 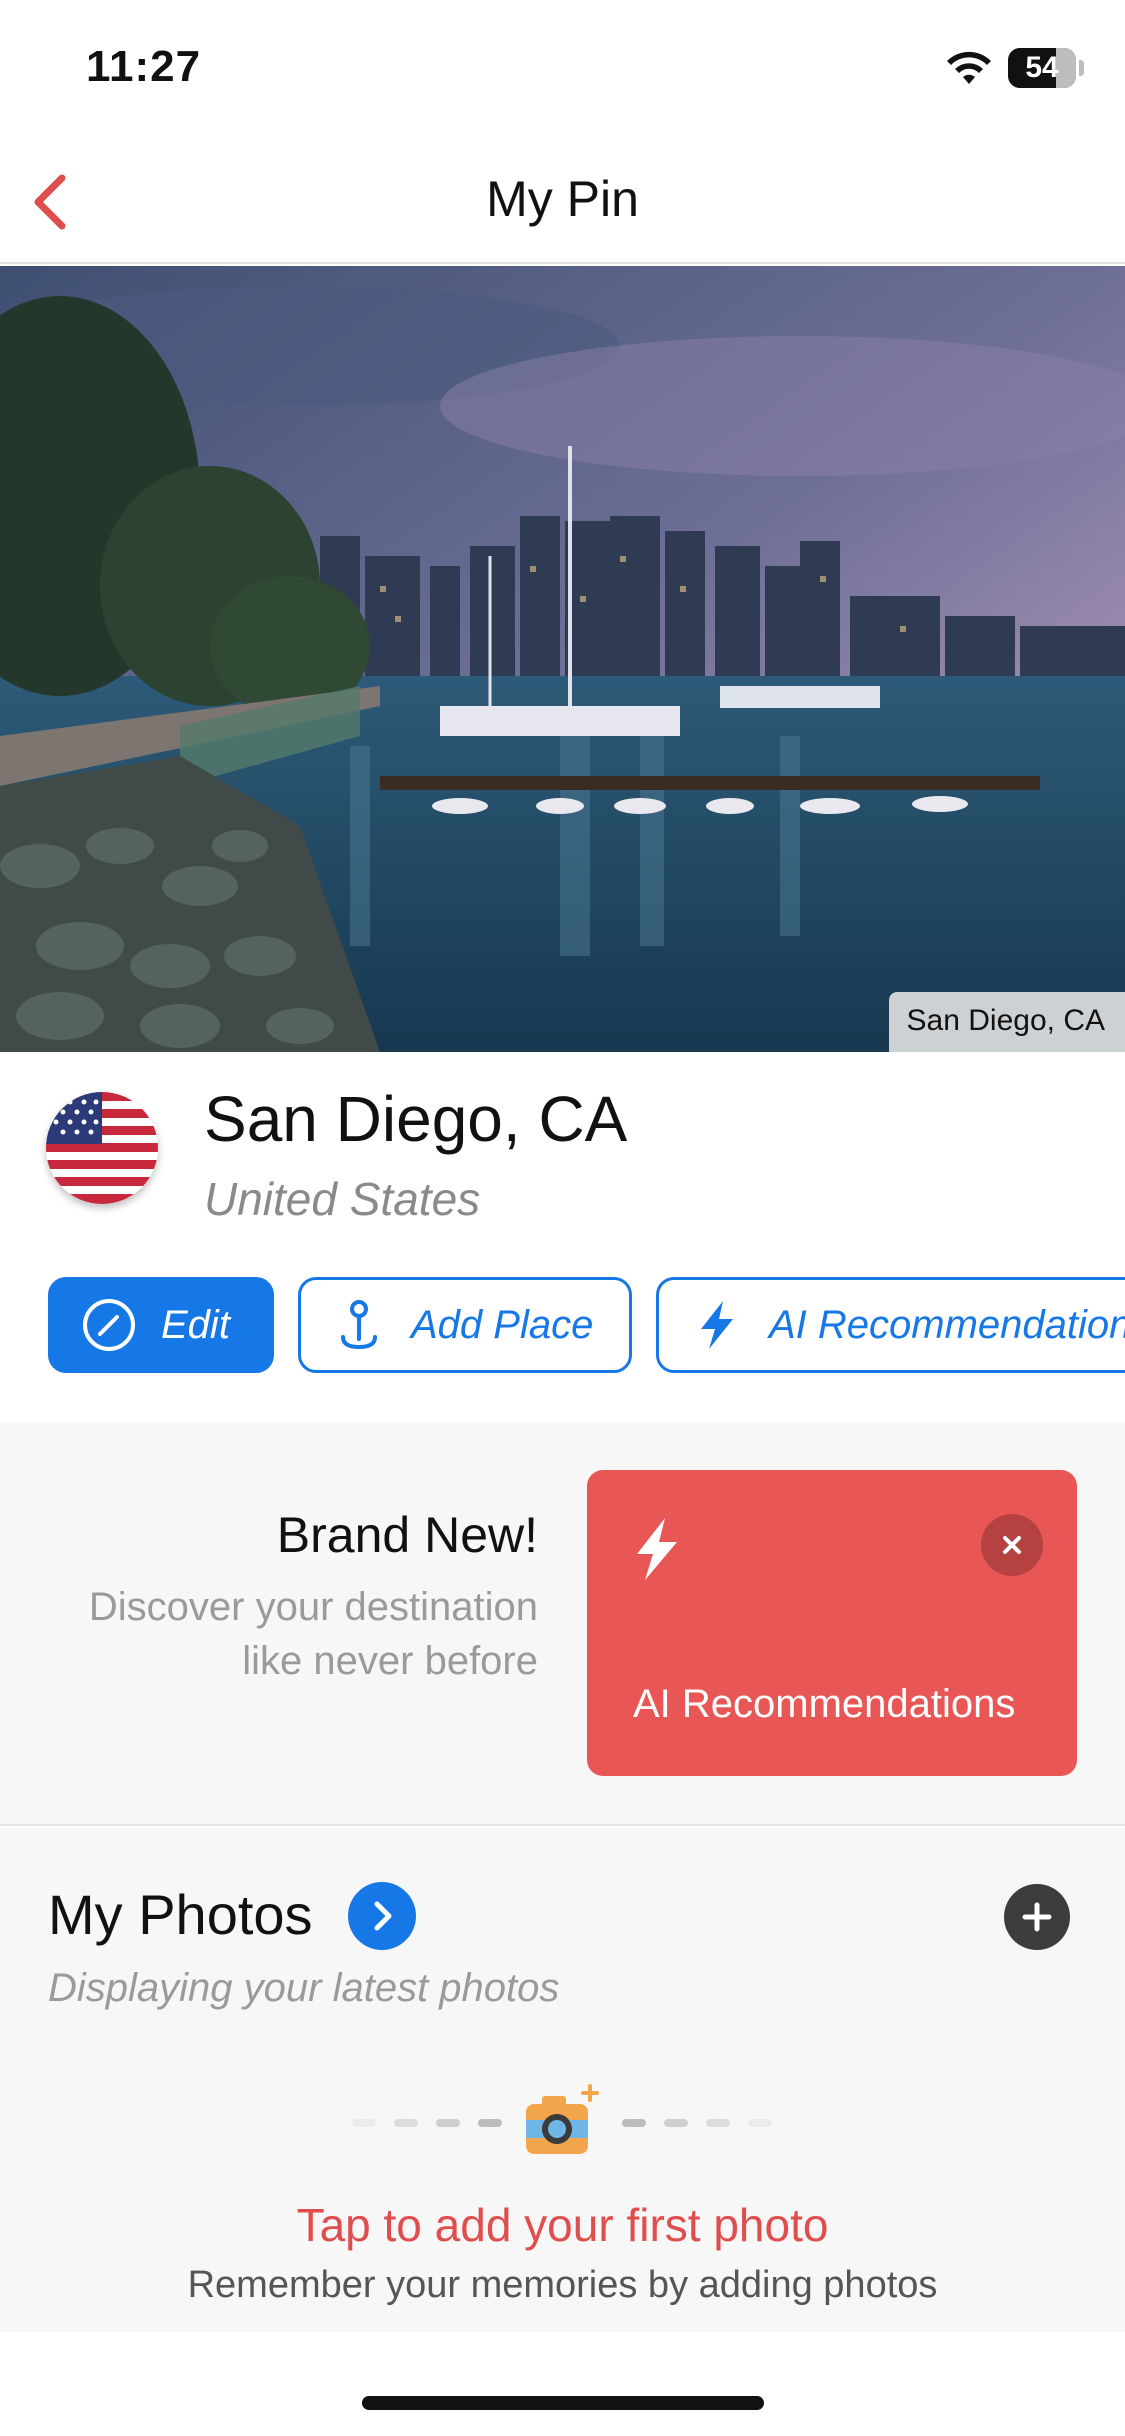 I want to click on add-place-button: Add Place, so click(x=465, y=1325).